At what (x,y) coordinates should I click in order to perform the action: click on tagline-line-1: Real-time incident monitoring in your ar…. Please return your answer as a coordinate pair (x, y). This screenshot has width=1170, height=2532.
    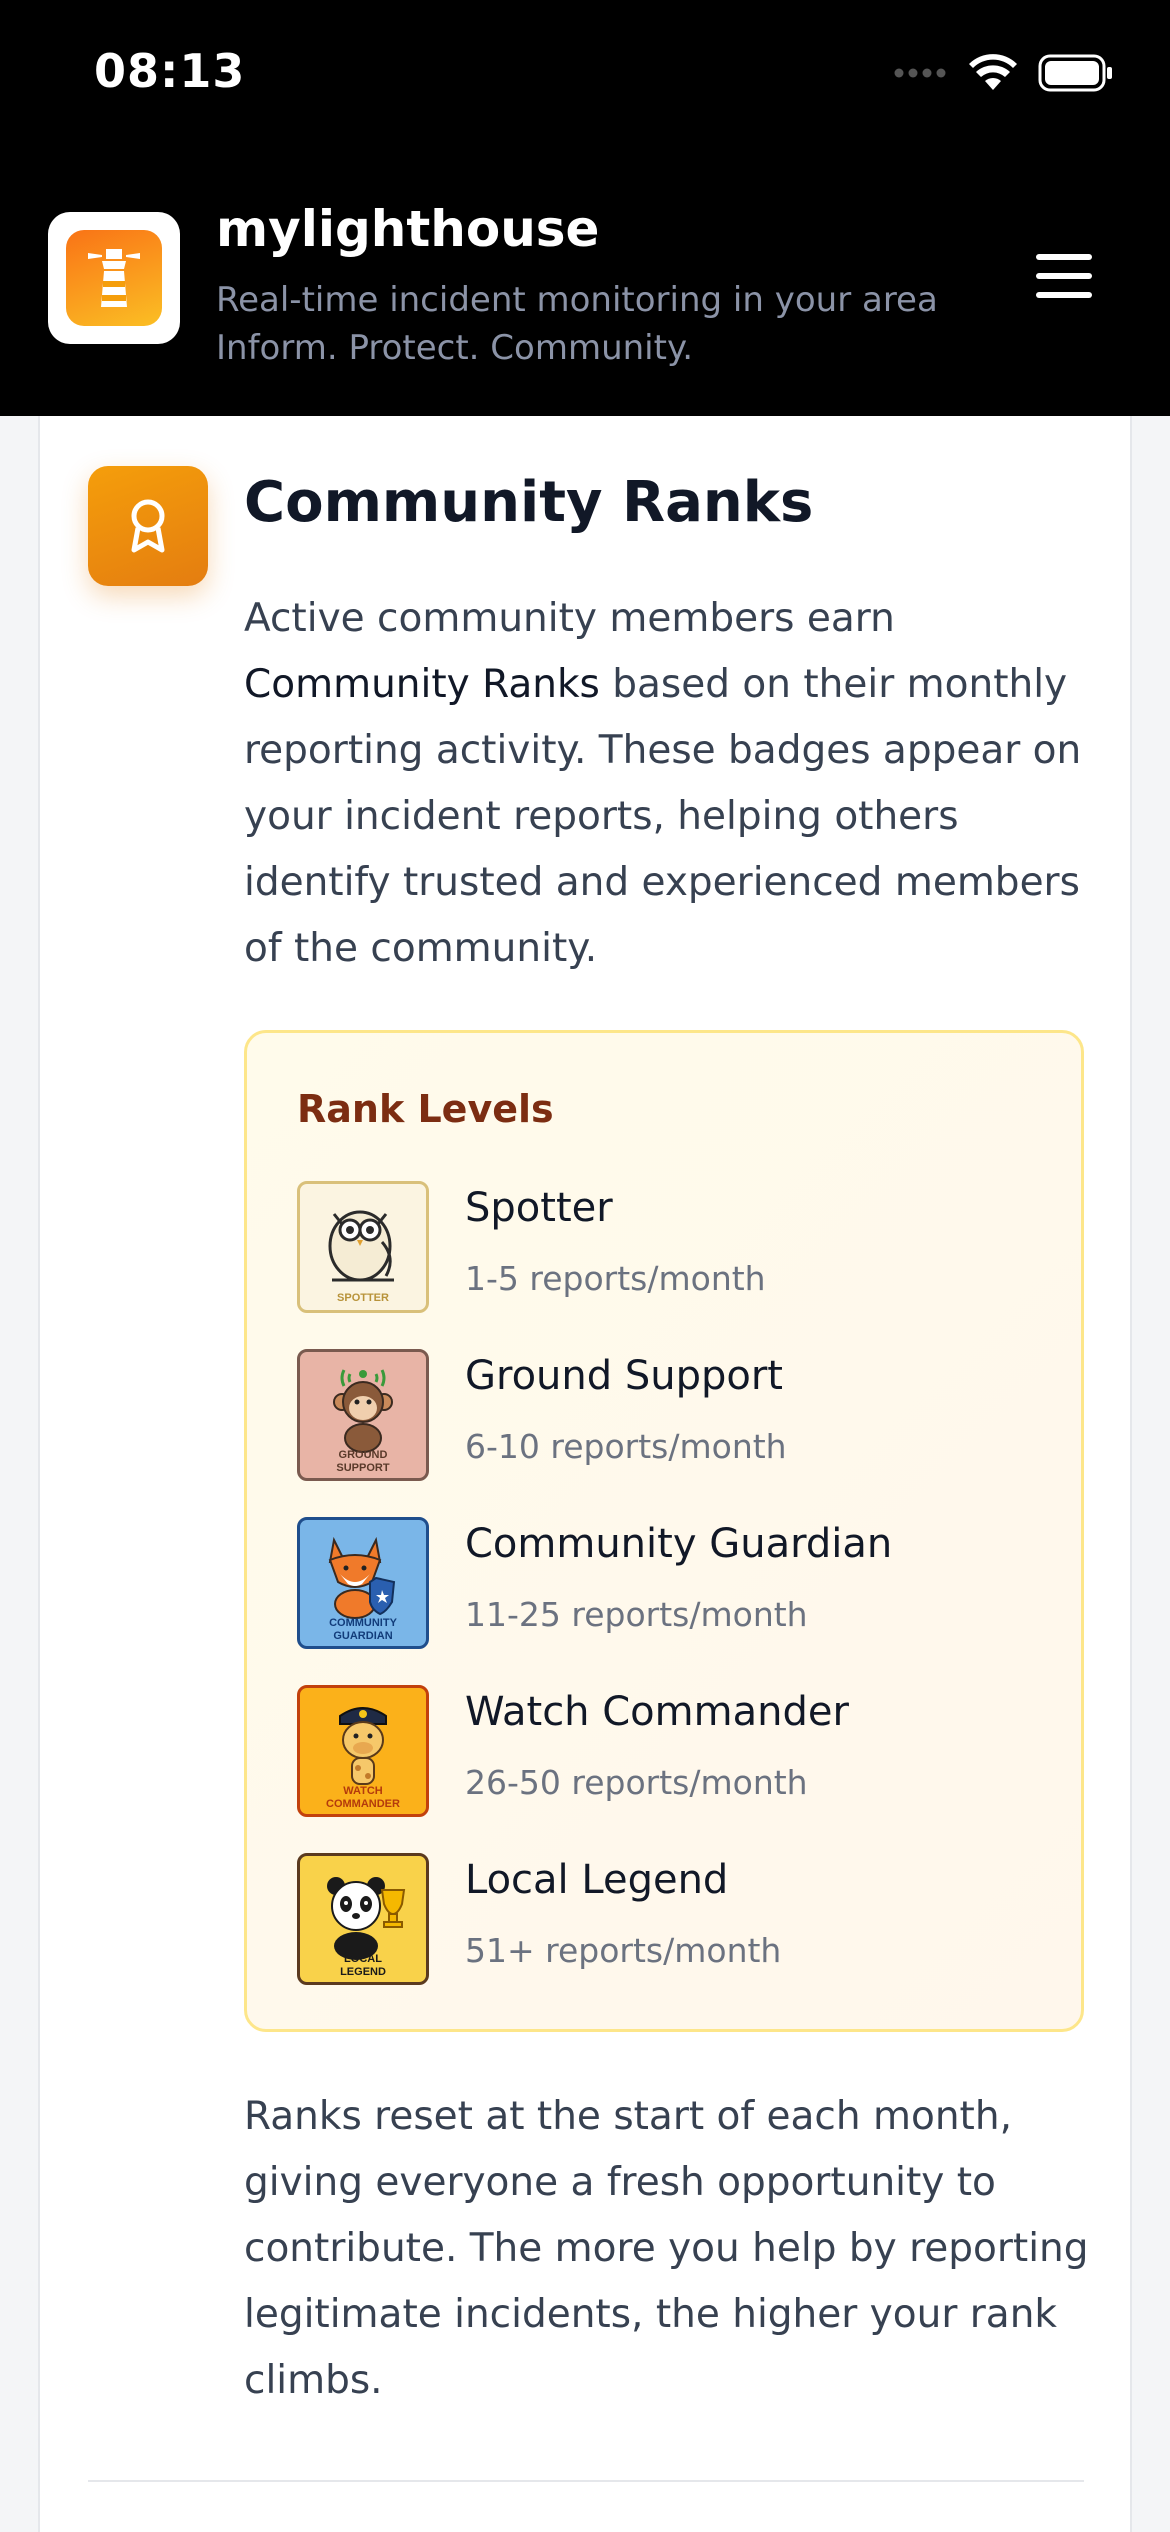
    Looking at the image, I should click on (577, 300).